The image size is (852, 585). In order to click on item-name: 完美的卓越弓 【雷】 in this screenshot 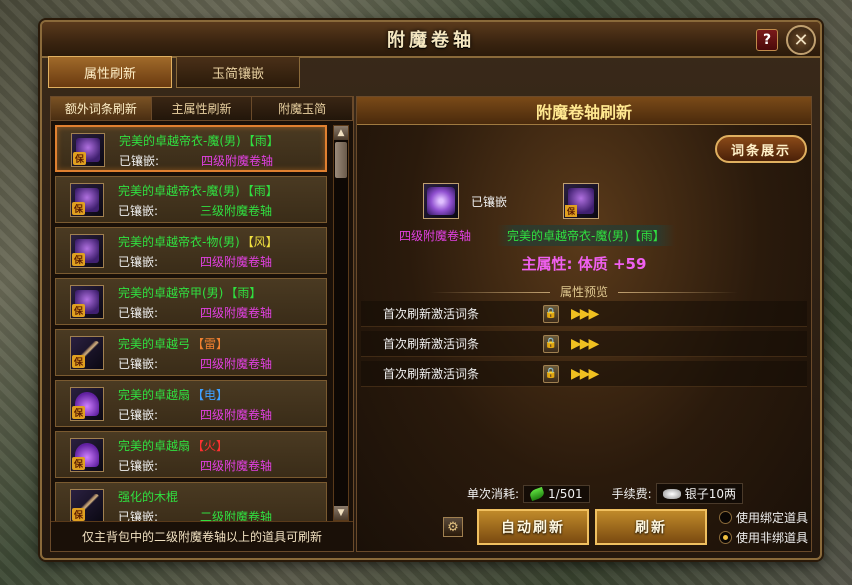, I will do `click(173, 343)`.